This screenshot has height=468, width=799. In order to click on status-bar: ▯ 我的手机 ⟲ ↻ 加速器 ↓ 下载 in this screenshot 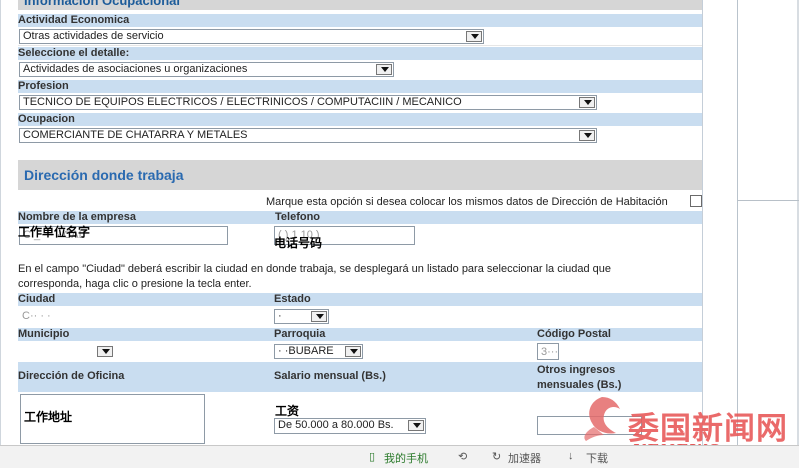, I will do `click(399, 456)`.